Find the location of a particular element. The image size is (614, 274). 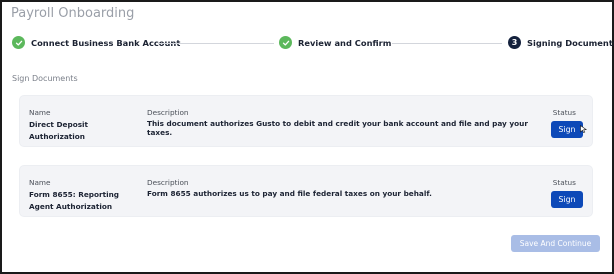

cursor-icon is located at coordinates (584, 129).